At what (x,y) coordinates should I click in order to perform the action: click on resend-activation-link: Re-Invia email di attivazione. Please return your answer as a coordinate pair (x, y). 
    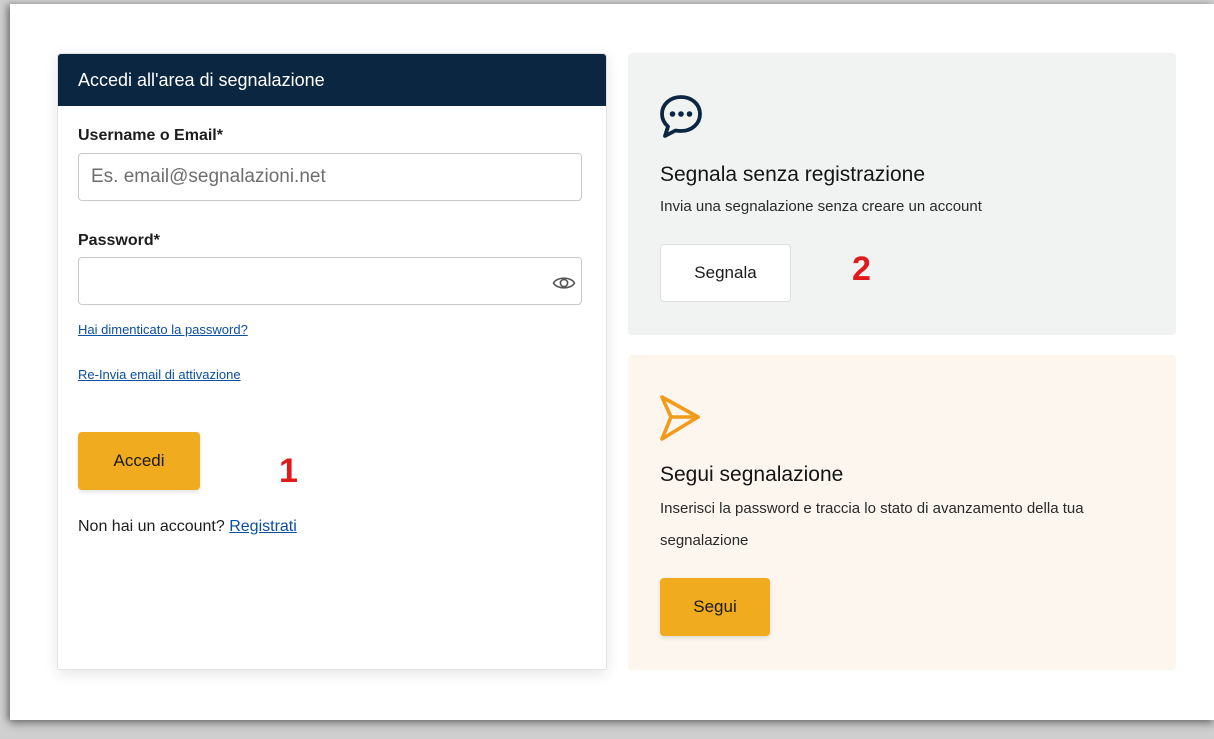
    Looking at the image, I should click on (159, 374).